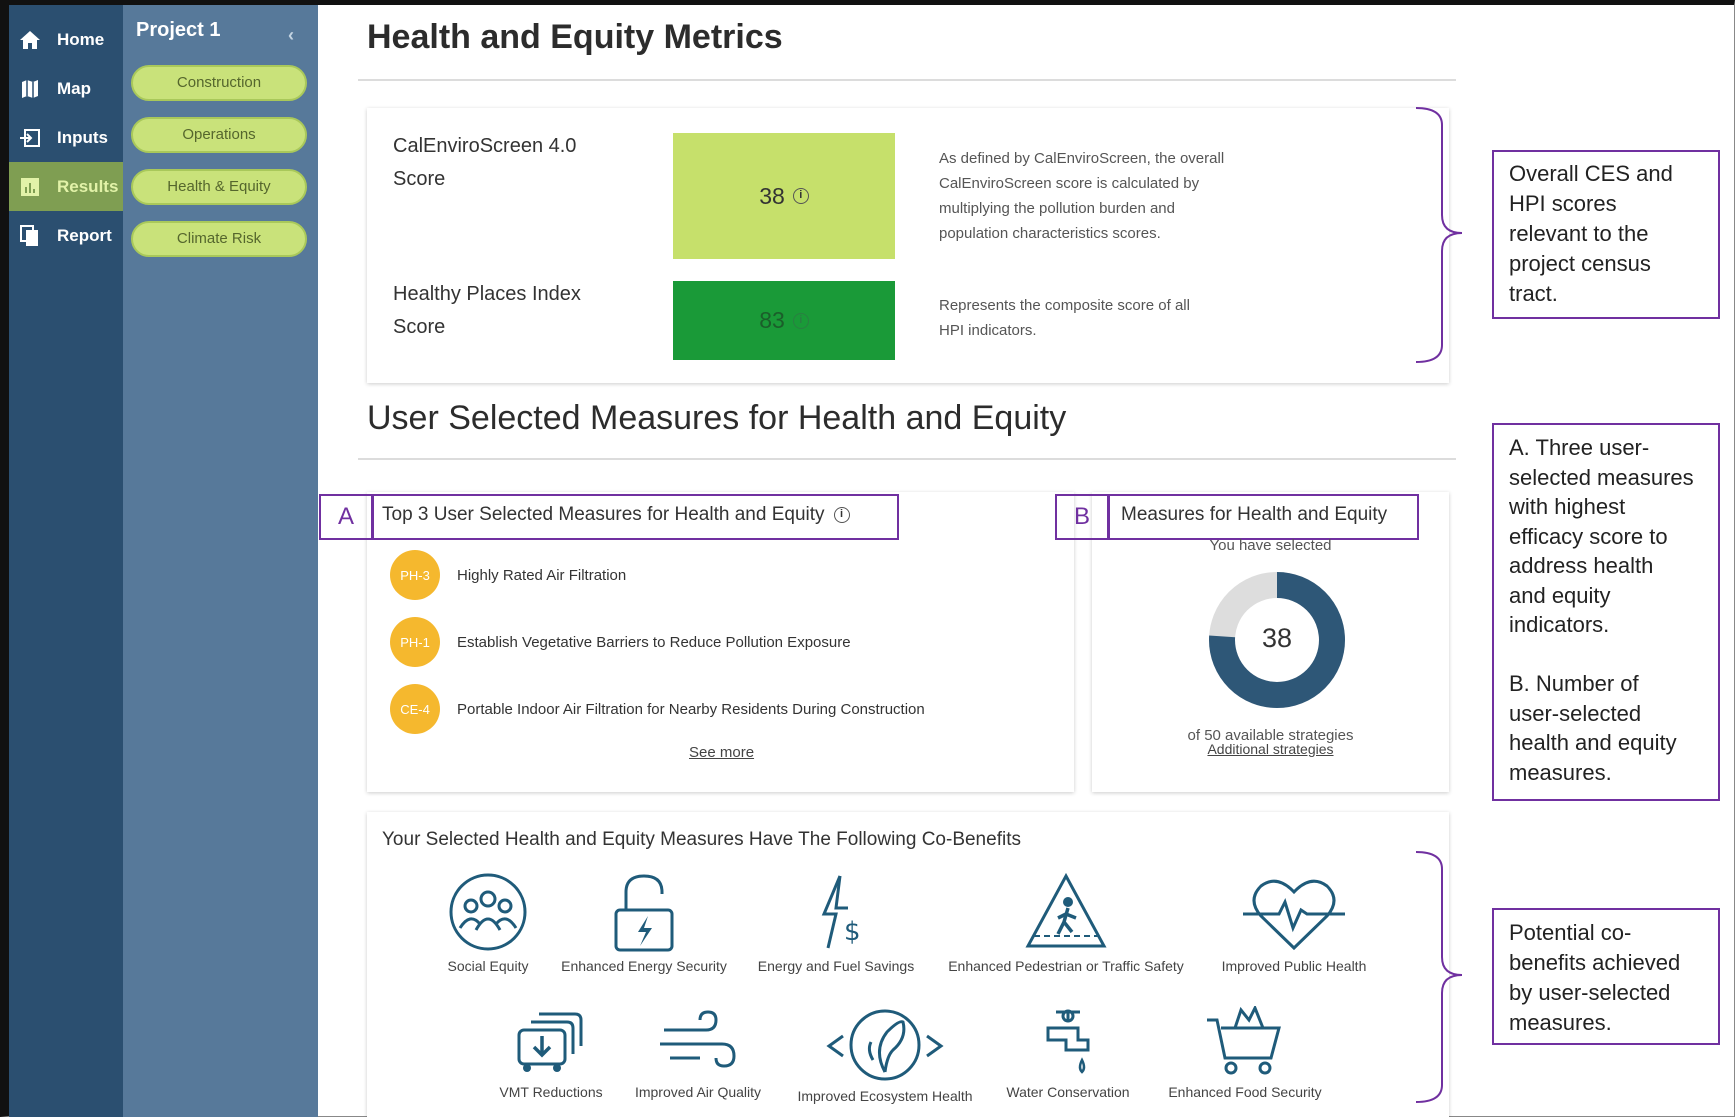 This screenshot has width=1735, height=1117. I want to click on rail-item-inputs: Inputs, so click(66, 137).